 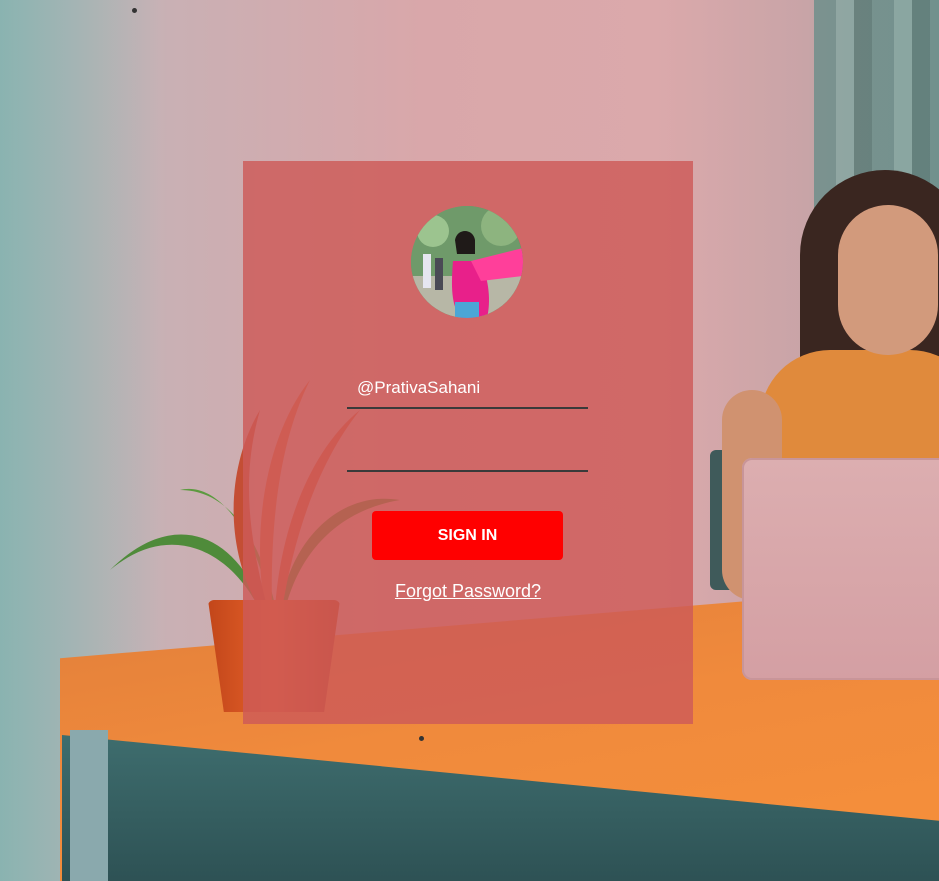 I want to click on profile-photo-icon, so click(x=467, y=262).